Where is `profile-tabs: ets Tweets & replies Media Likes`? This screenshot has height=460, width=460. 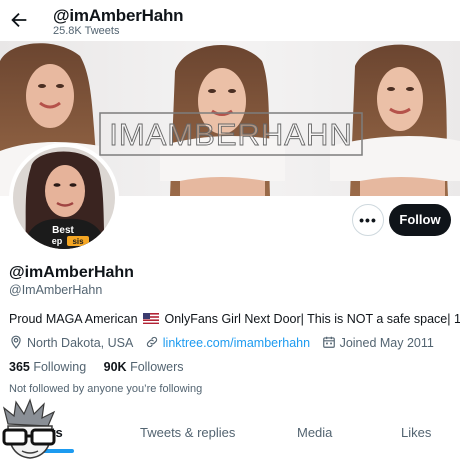
profile-tabs: ets Tweets & replies Media Likes is located at coordinates (230, 435).